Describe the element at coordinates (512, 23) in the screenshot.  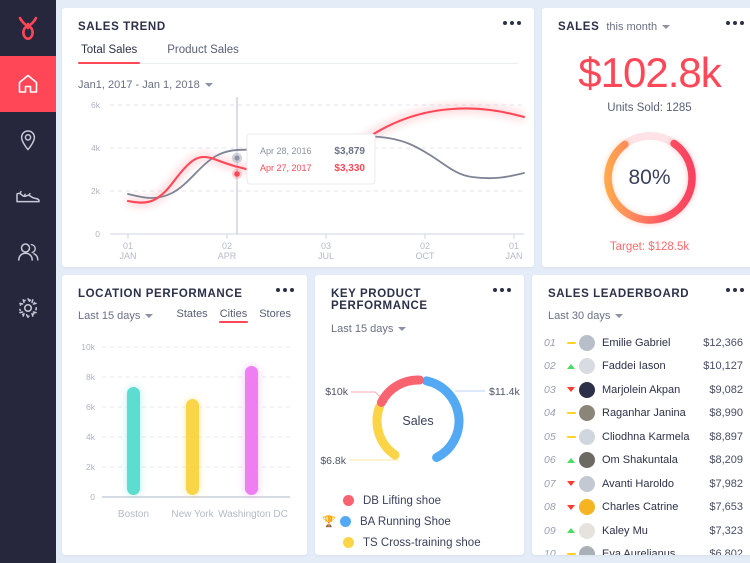
I see `sales-trend-menu-icon` at that location.